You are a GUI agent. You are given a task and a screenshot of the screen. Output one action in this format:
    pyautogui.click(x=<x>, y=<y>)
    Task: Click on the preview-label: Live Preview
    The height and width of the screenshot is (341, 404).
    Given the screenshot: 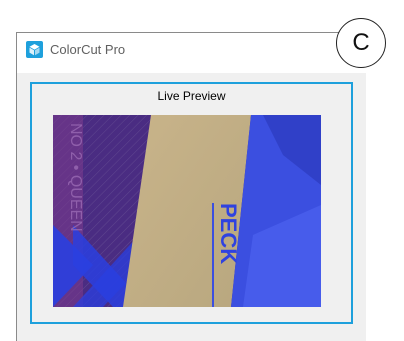 What is the action you would take?
    pyautogui.click(x=191, y=96)
    